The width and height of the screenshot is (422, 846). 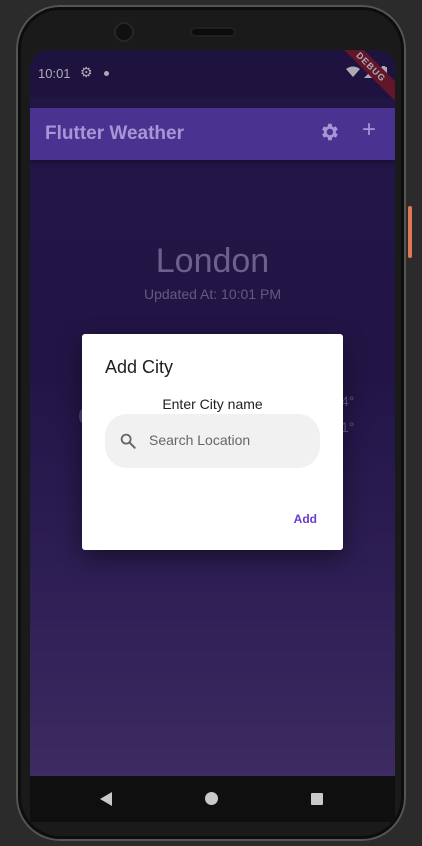 I want to click on dialog-prompt: Enter City name, so click(x=212, y=404).